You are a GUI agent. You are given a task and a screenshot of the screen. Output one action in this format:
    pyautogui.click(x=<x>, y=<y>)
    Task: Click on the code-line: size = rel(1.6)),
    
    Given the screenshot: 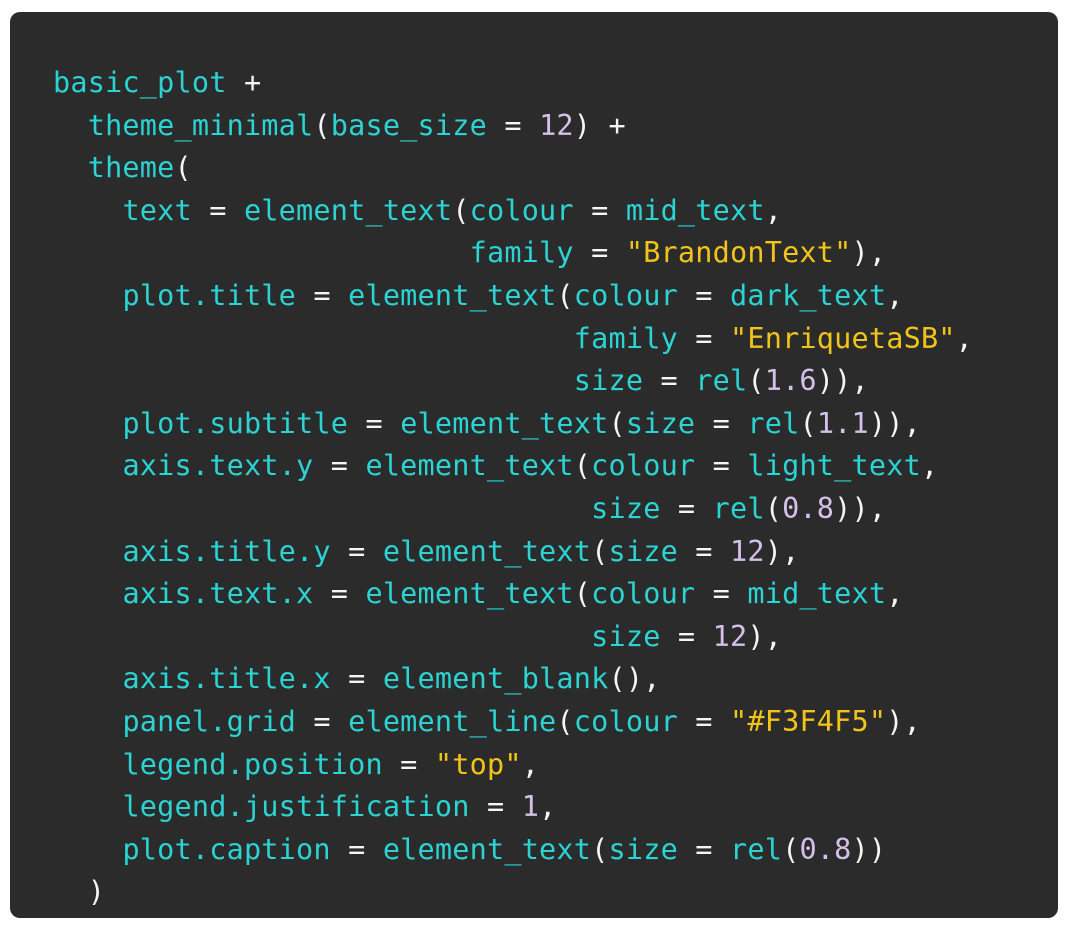 What is the action you would take?
    pyautogui.click(x=555, y=381)
    